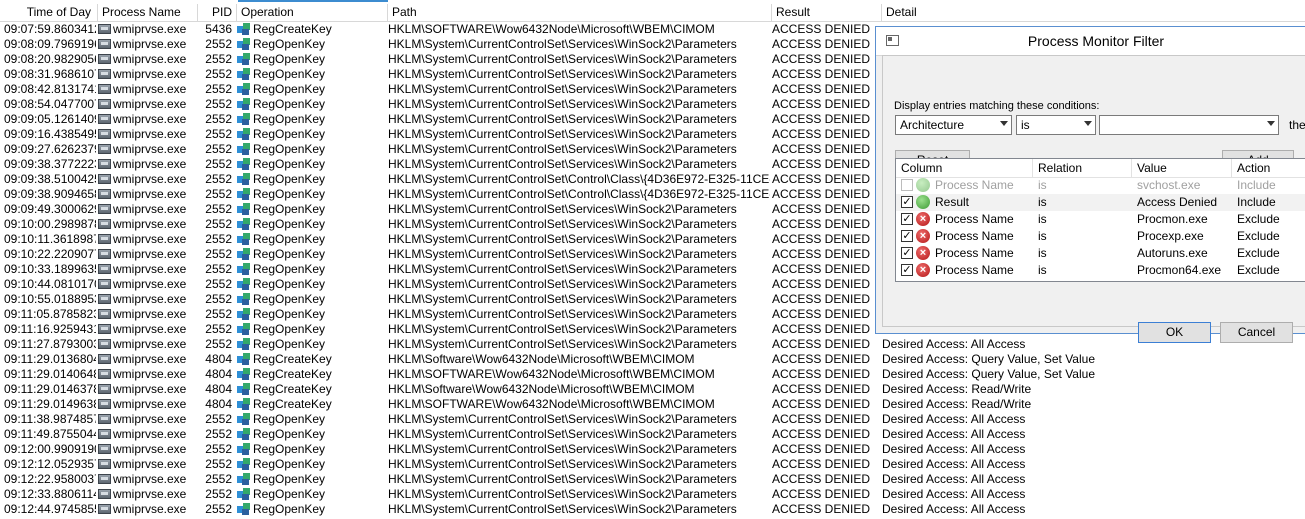 The height and width of the screenshot is (519, 1305). I want to click on exclude-icon: ×, so click(923, 270).